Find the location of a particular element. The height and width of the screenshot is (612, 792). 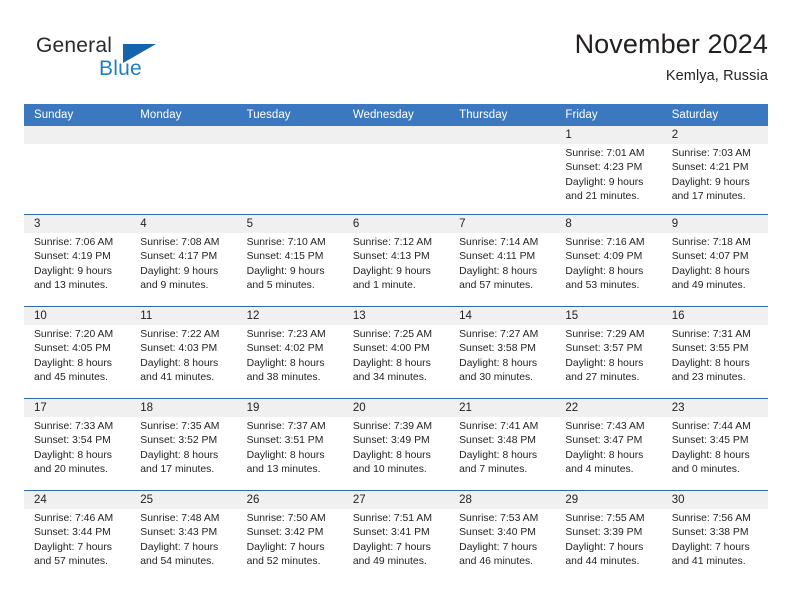

sunrise-text: Sunrise: 7:37 AM is located at coordinates (286, 426).